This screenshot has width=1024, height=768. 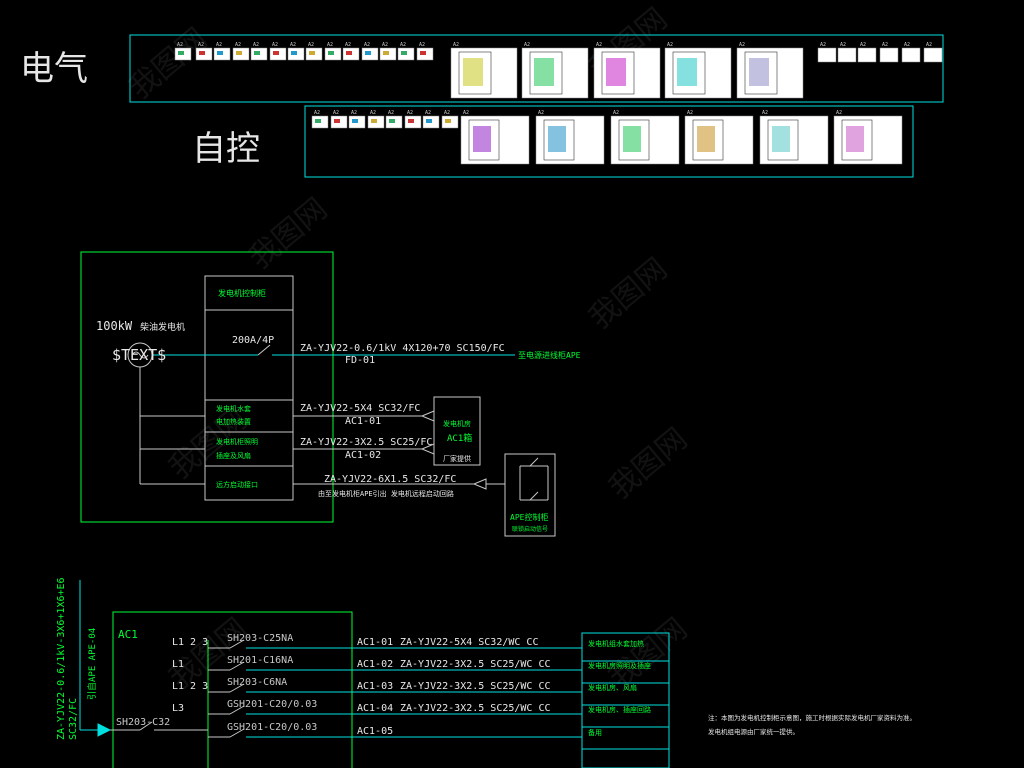 I want to click on circuit-id: AC1-05, so click(x=375, y=731).